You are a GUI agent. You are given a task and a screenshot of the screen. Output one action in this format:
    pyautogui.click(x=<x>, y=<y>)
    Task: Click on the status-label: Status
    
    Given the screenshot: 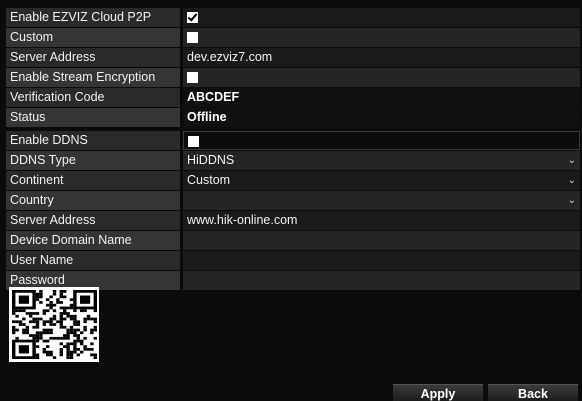 What is the action you would take?
    pyautogui.click(x=93, y=117)
    